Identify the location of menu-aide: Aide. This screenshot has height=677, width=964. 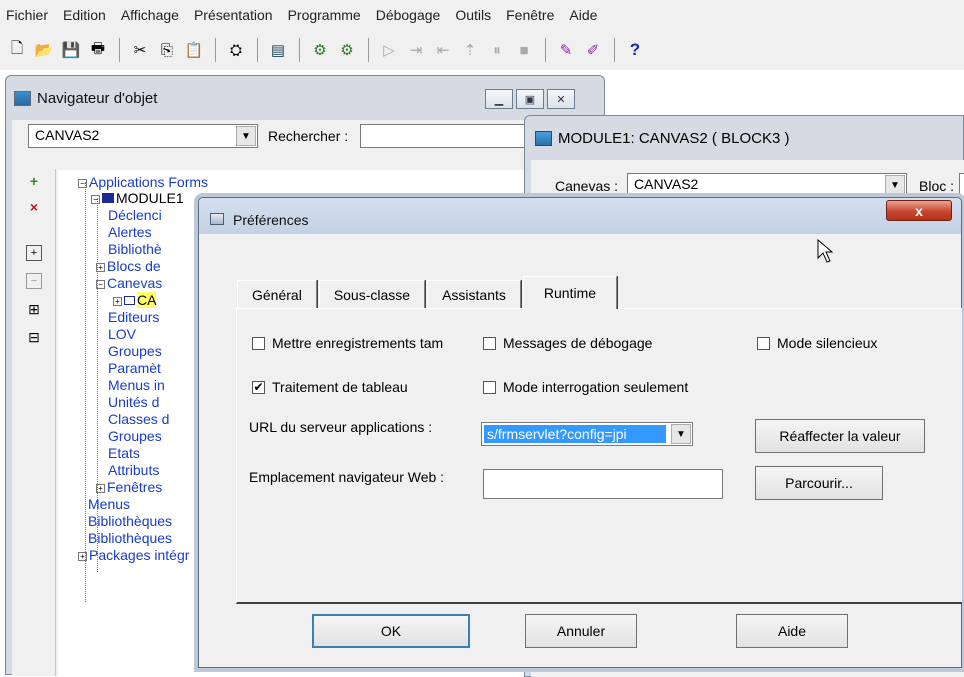
(583, 15).